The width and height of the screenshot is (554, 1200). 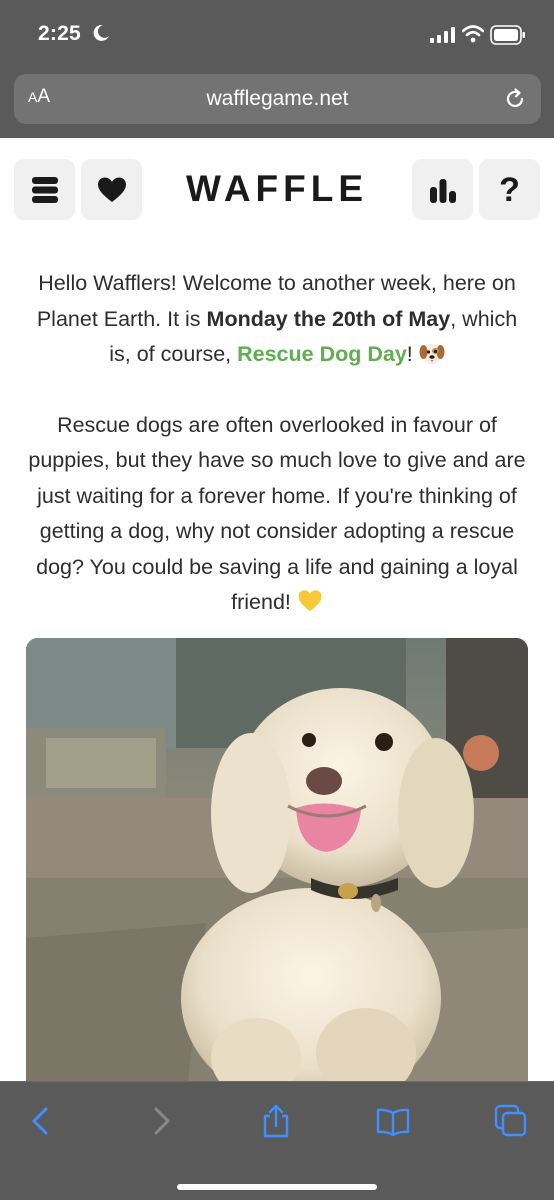 What do you see at coordinates (310, 600) in the screenshot?
I see `yellow-heart-icon` at bounding box center [310, 600].